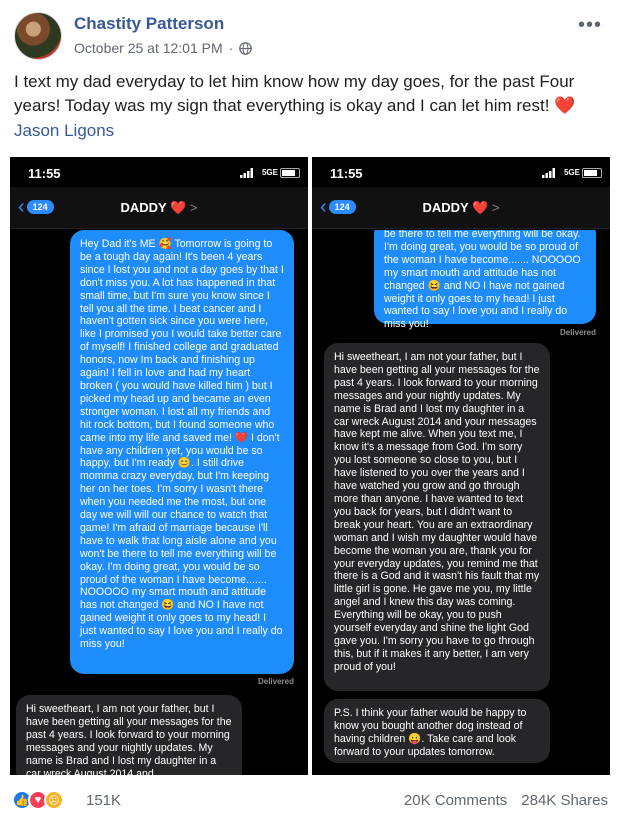  I want to click on tagged-person-link: Jason Ligons, so click(64, 131).